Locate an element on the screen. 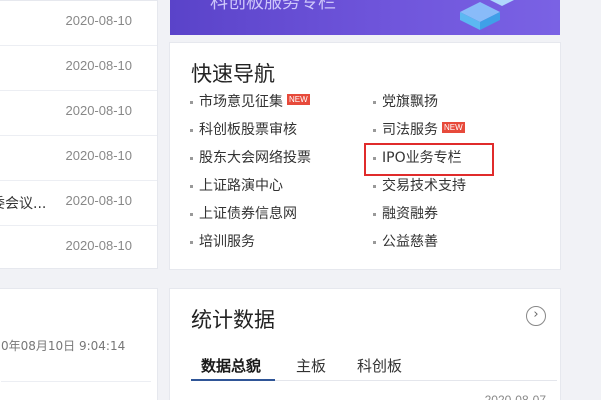 This screenshot has height=400, width=601. statistics-tabs: 数据总貌 主板 科创板 is located at coordinates (374, 363).